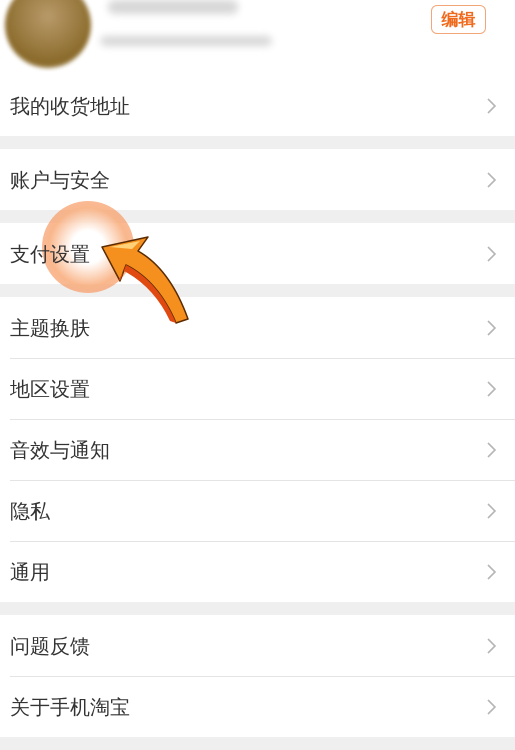  What do you see at coordinates (257, 645) in the screenshot?
I see `settings-row: 问题反馈` at bounding box center [257, 645].